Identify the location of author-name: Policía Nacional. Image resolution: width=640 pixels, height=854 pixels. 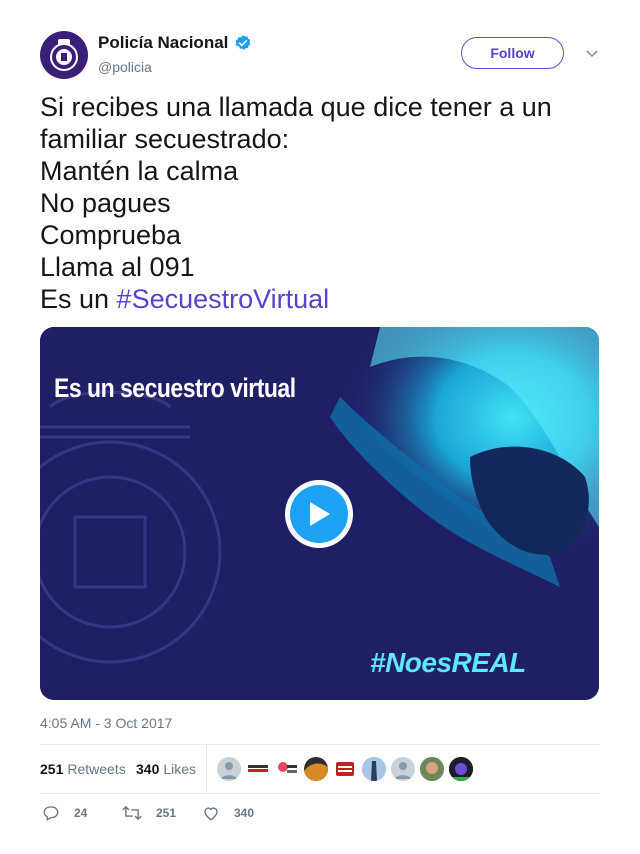
(163, 43).